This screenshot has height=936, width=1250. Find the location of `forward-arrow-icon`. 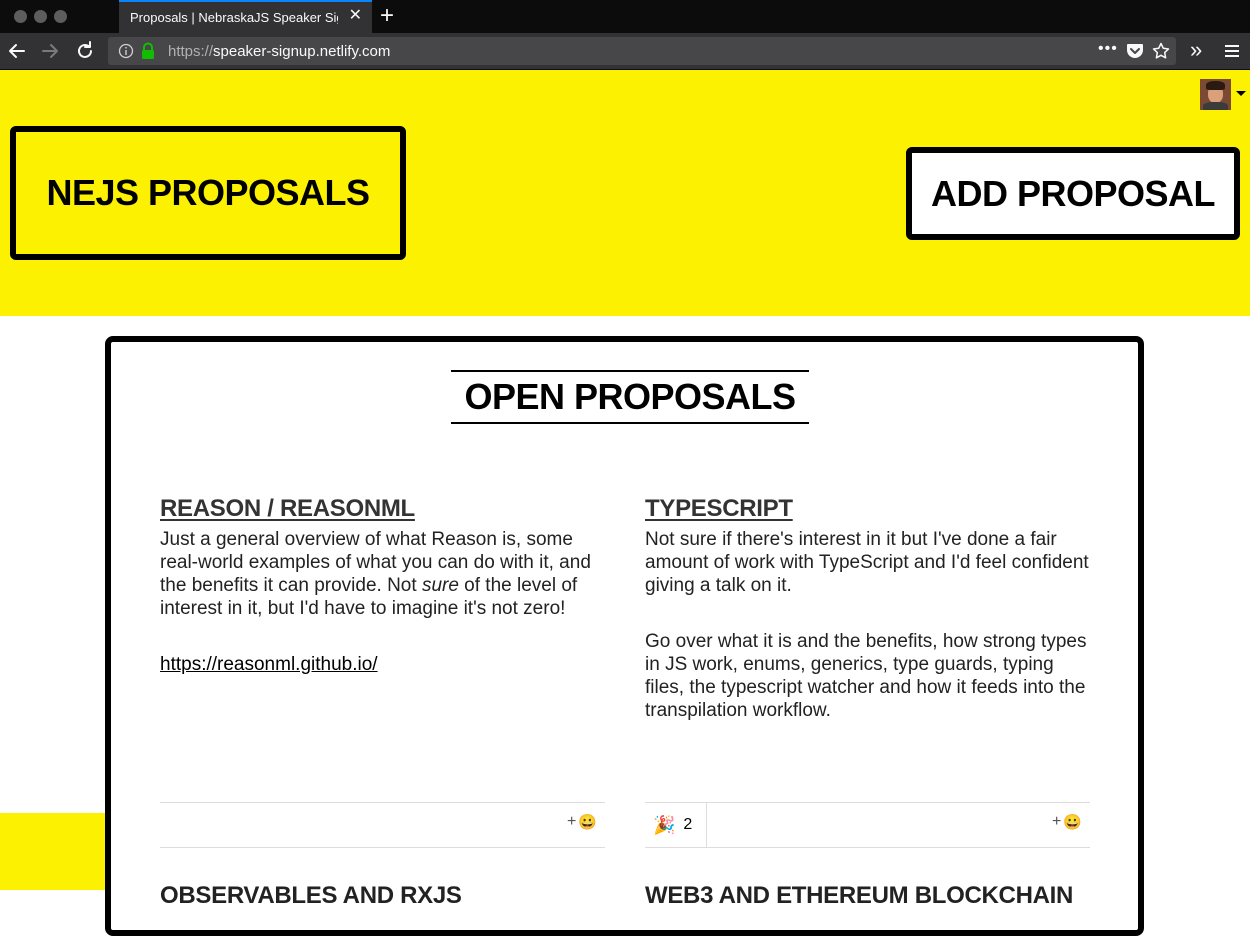

forward-arrow-icon is located at coordinates (50, 51).